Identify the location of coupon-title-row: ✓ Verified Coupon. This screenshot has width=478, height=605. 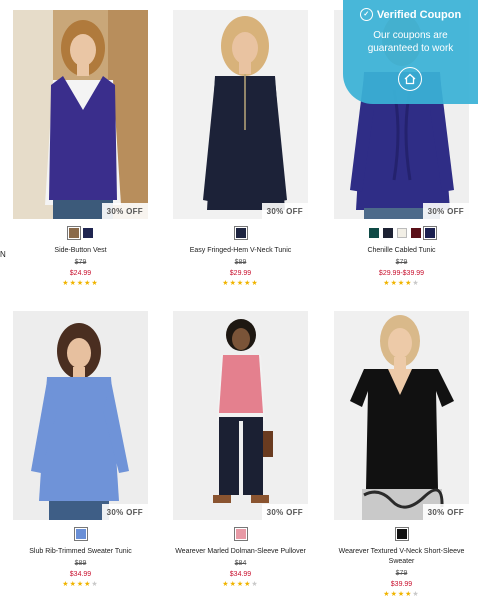
(410, 14).